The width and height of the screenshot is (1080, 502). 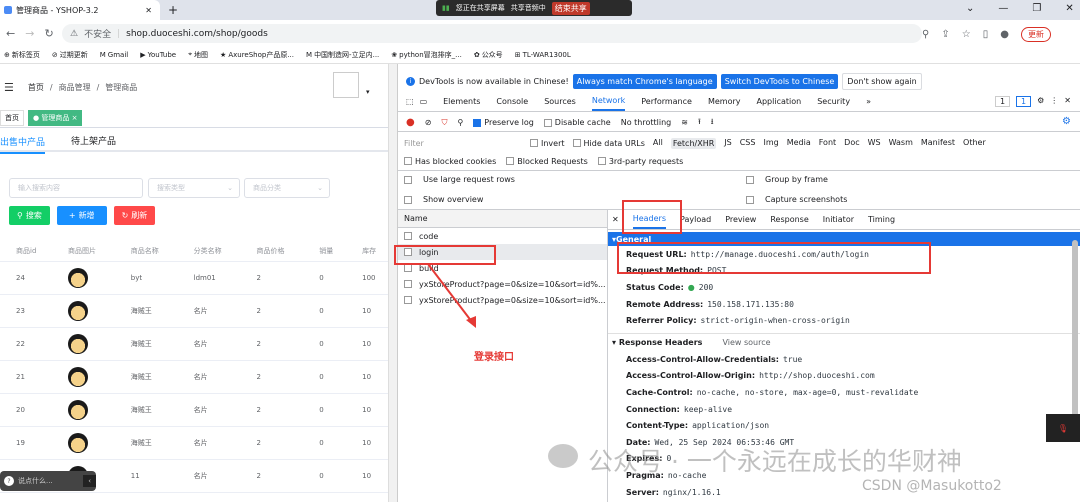 What do you see at coordinates (114, 55) in the screenshot?
I see `bookmark-item: M Gmail` at bounding box center [114, 55].